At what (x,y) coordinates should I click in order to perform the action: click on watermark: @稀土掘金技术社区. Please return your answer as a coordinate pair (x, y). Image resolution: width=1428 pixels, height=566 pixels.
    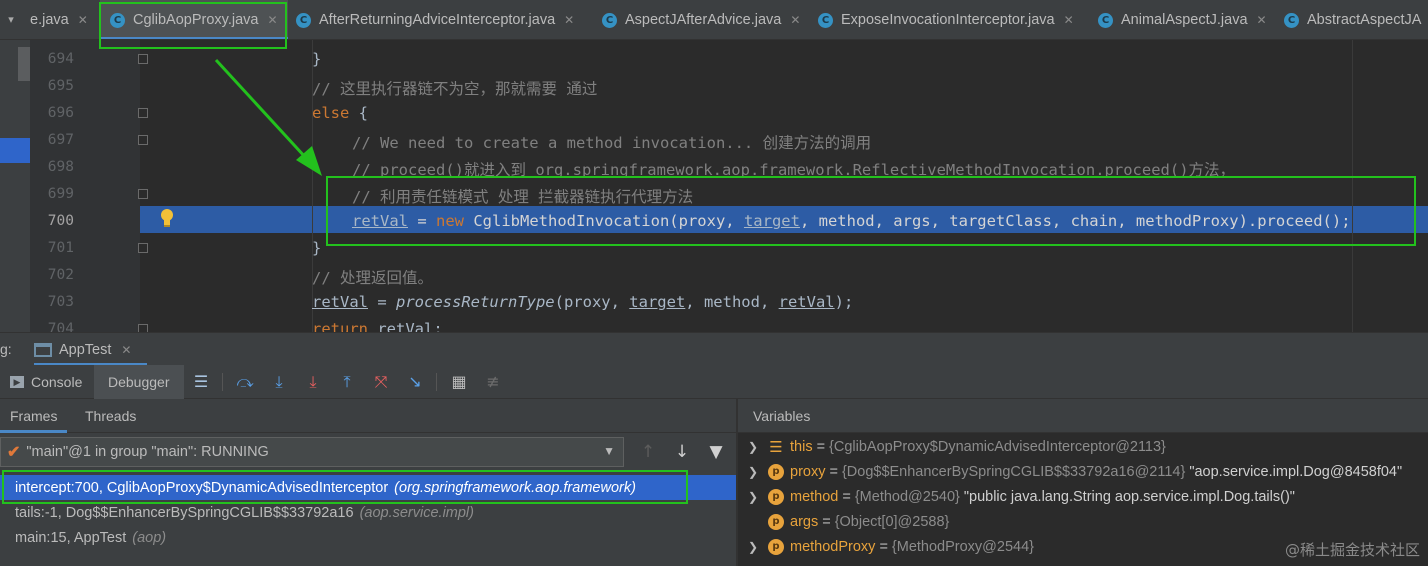
    Looking at the image, I should click on (1352, 550).